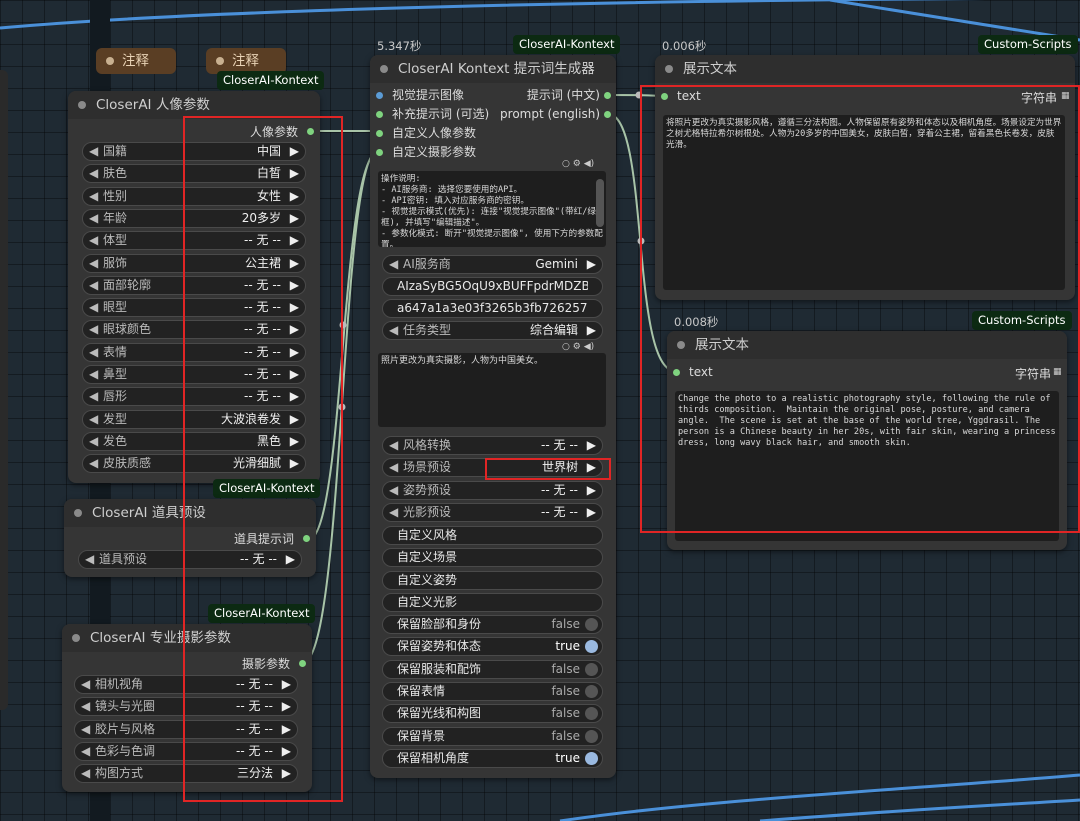 This screenshot has width=1080, height=821. What do you see at coordinates (492, 490) in the screenshot?
I see `combo-select: ◀ 姿势预设 -- 无 -- ▶` at bounding box center [492, 490].